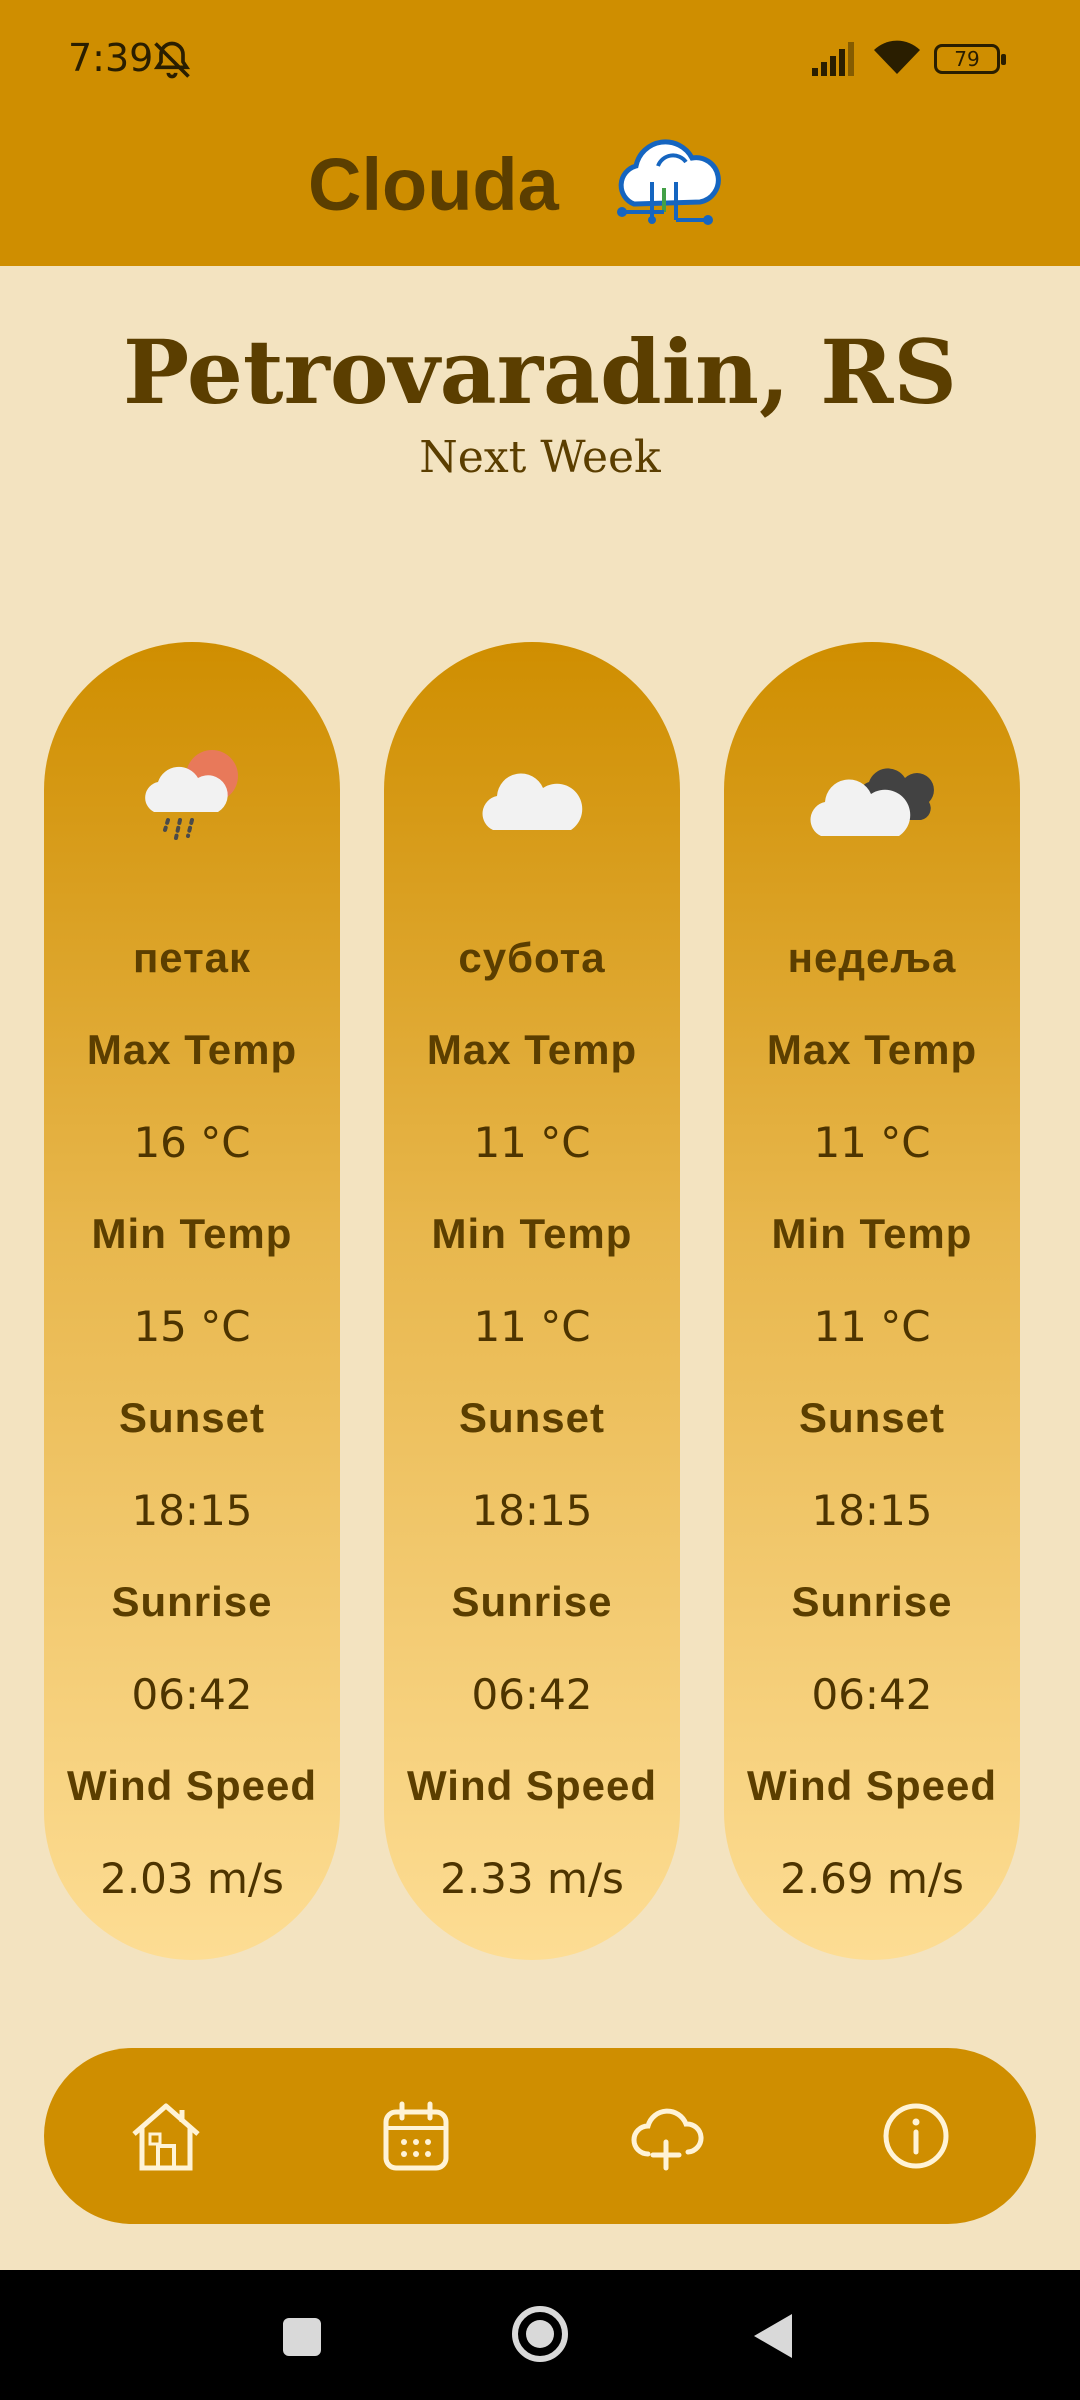  Describe the element at coordinates (666, 2136) in the screenshot. I see `cloud-add-icon` at that location.